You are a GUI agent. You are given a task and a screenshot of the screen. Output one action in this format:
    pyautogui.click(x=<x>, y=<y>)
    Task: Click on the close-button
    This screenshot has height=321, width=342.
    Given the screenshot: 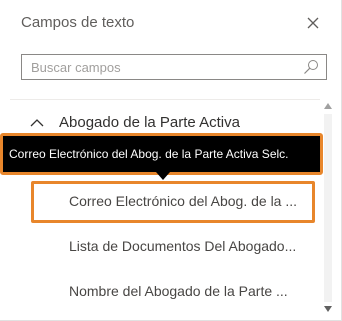 What is the action you would take?
    pyautogui.click(x=313, y=23)
    